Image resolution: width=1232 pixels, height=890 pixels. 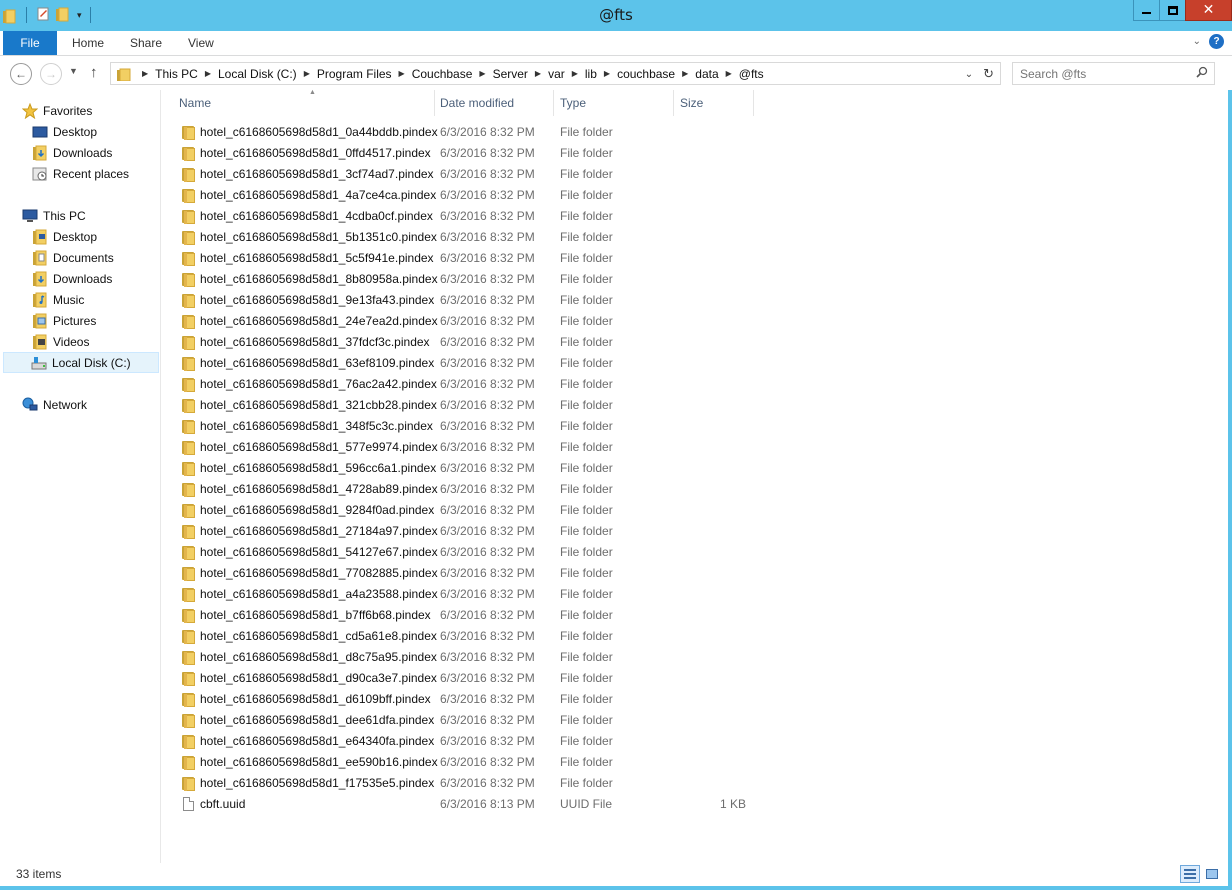 I want to click on breadcrumb-this-pc: This PC, so click(x=176, y=74).